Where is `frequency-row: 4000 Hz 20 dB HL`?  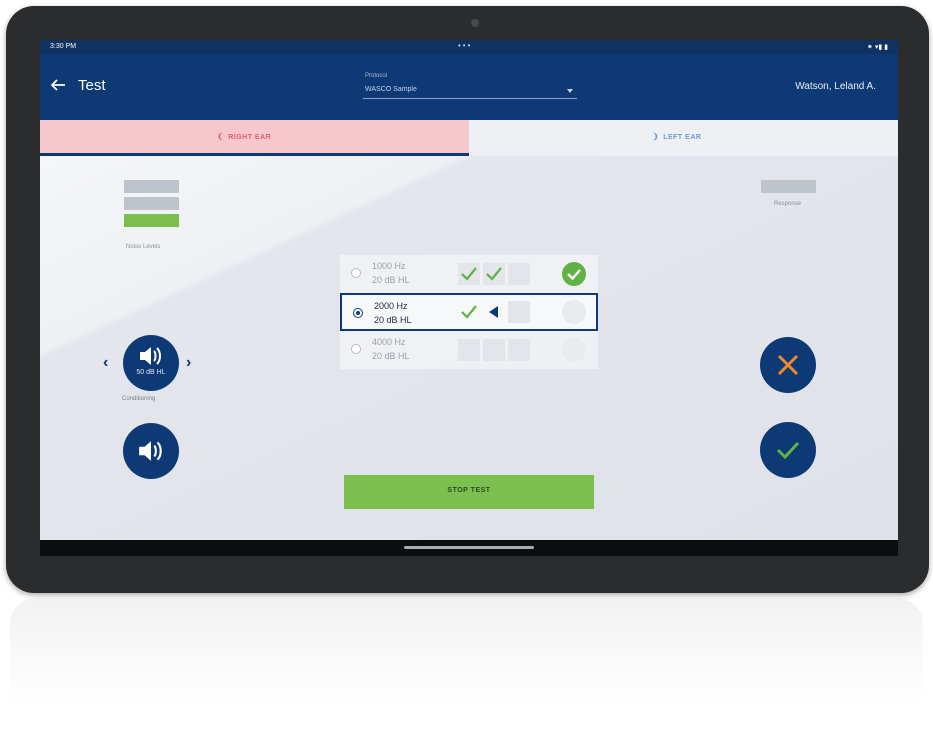 frequency-row: 4000 Hz 20 dB HL is located at coordinates (469, 350).